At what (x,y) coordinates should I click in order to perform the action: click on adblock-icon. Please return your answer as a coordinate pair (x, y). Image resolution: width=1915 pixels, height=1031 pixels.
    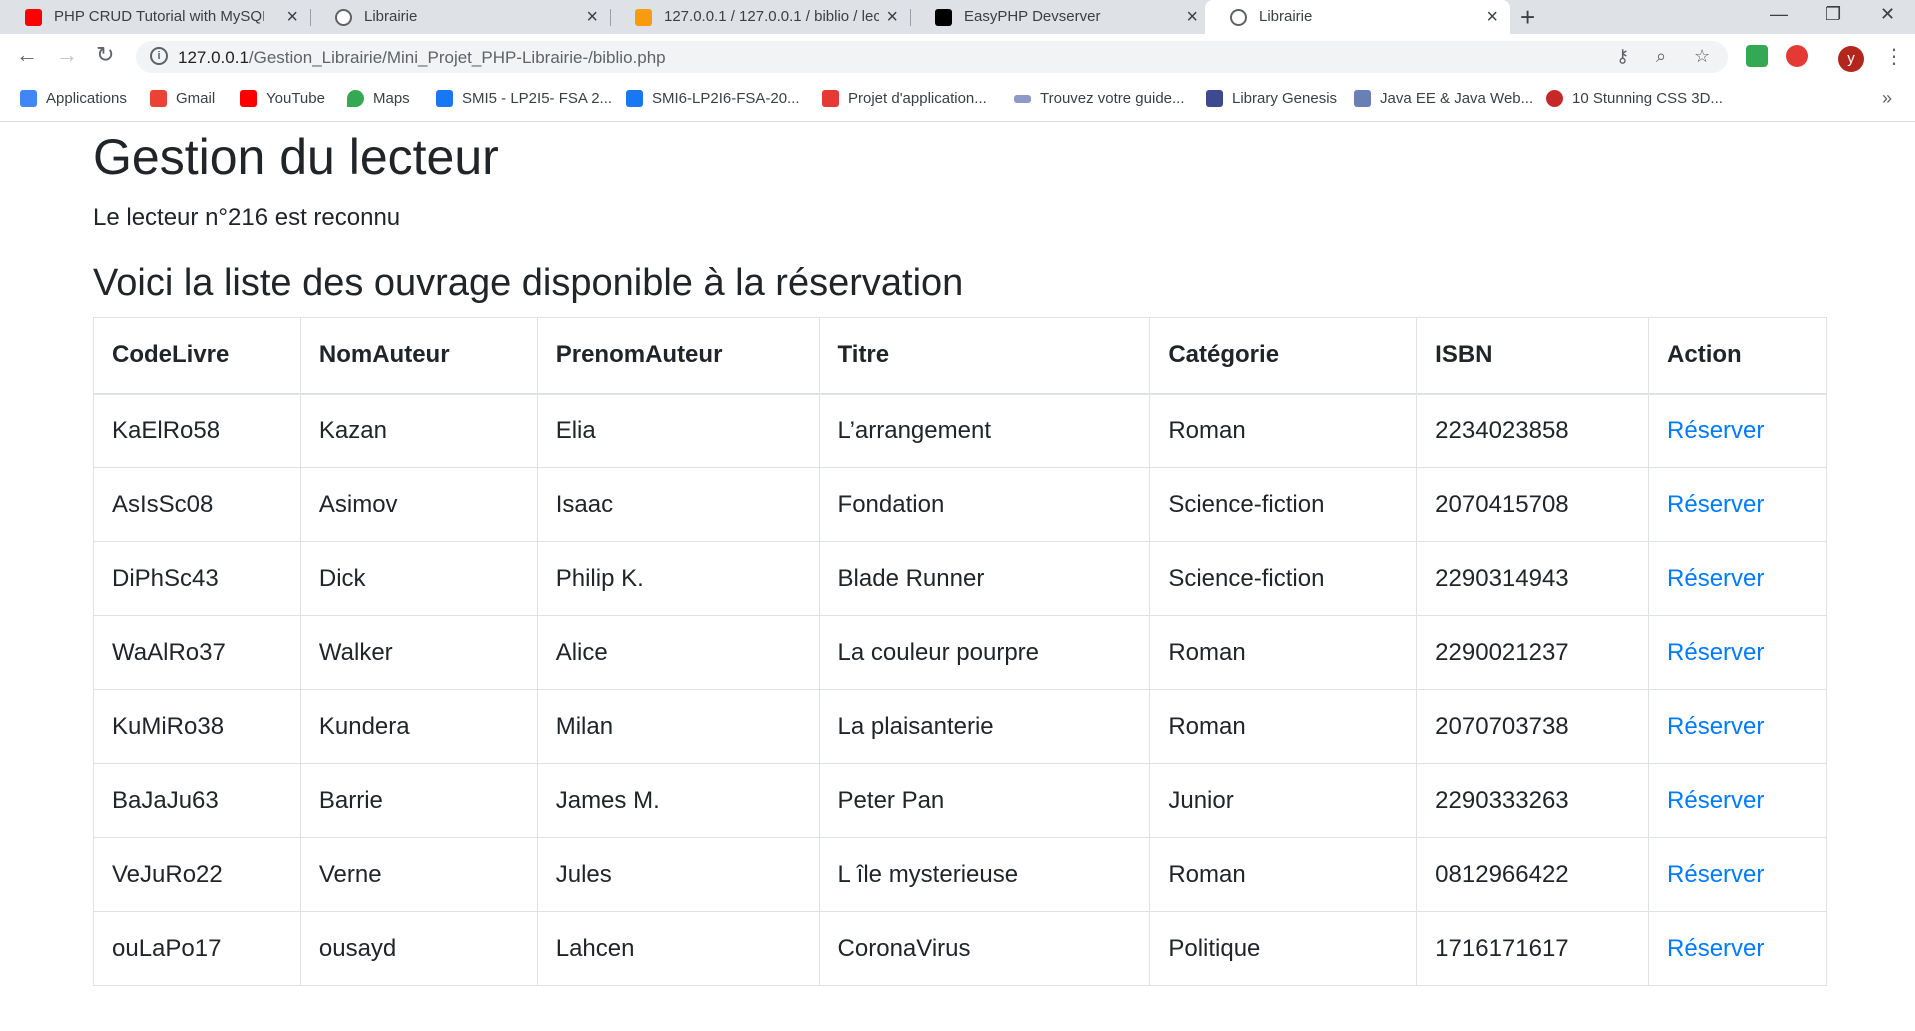
    Looking at the image, I should click on (1797, 56).